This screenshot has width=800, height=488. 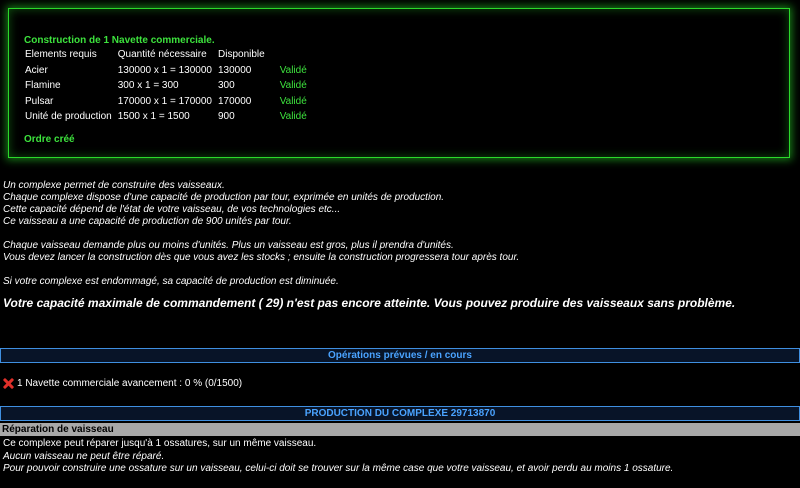 I want to click on table-row: Flamine 300 x 1 = 300 300 Validé, so click(x=166, y=86).